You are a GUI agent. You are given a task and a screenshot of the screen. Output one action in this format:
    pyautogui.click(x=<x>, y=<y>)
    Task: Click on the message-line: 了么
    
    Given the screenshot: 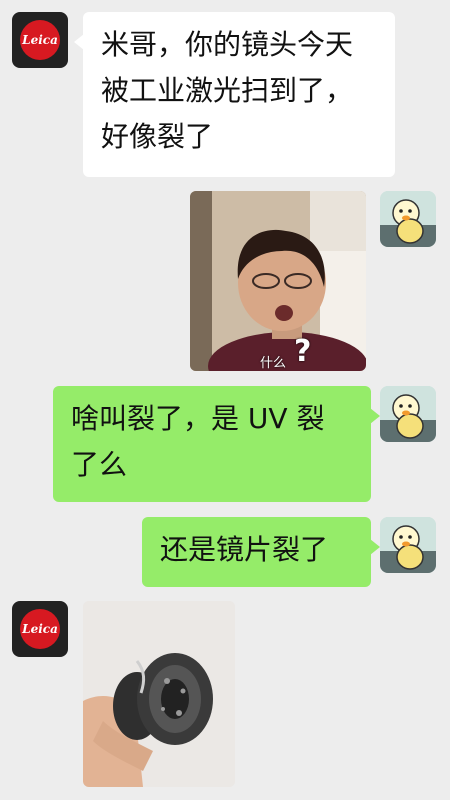 What is the action you would take?
    pyautogui.click(x=99, y=464)
    